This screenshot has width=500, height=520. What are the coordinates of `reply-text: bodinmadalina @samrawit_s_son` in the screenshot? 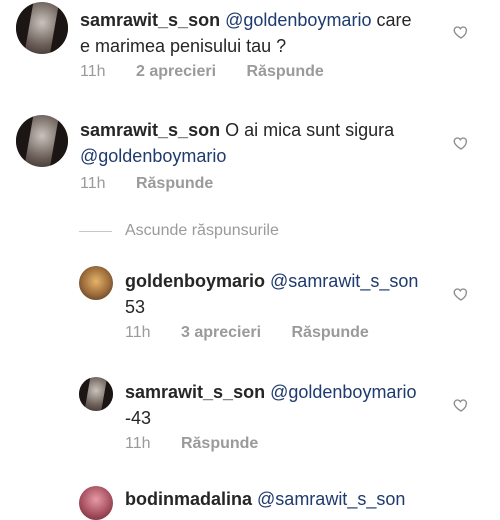 It's located at (265, 499).